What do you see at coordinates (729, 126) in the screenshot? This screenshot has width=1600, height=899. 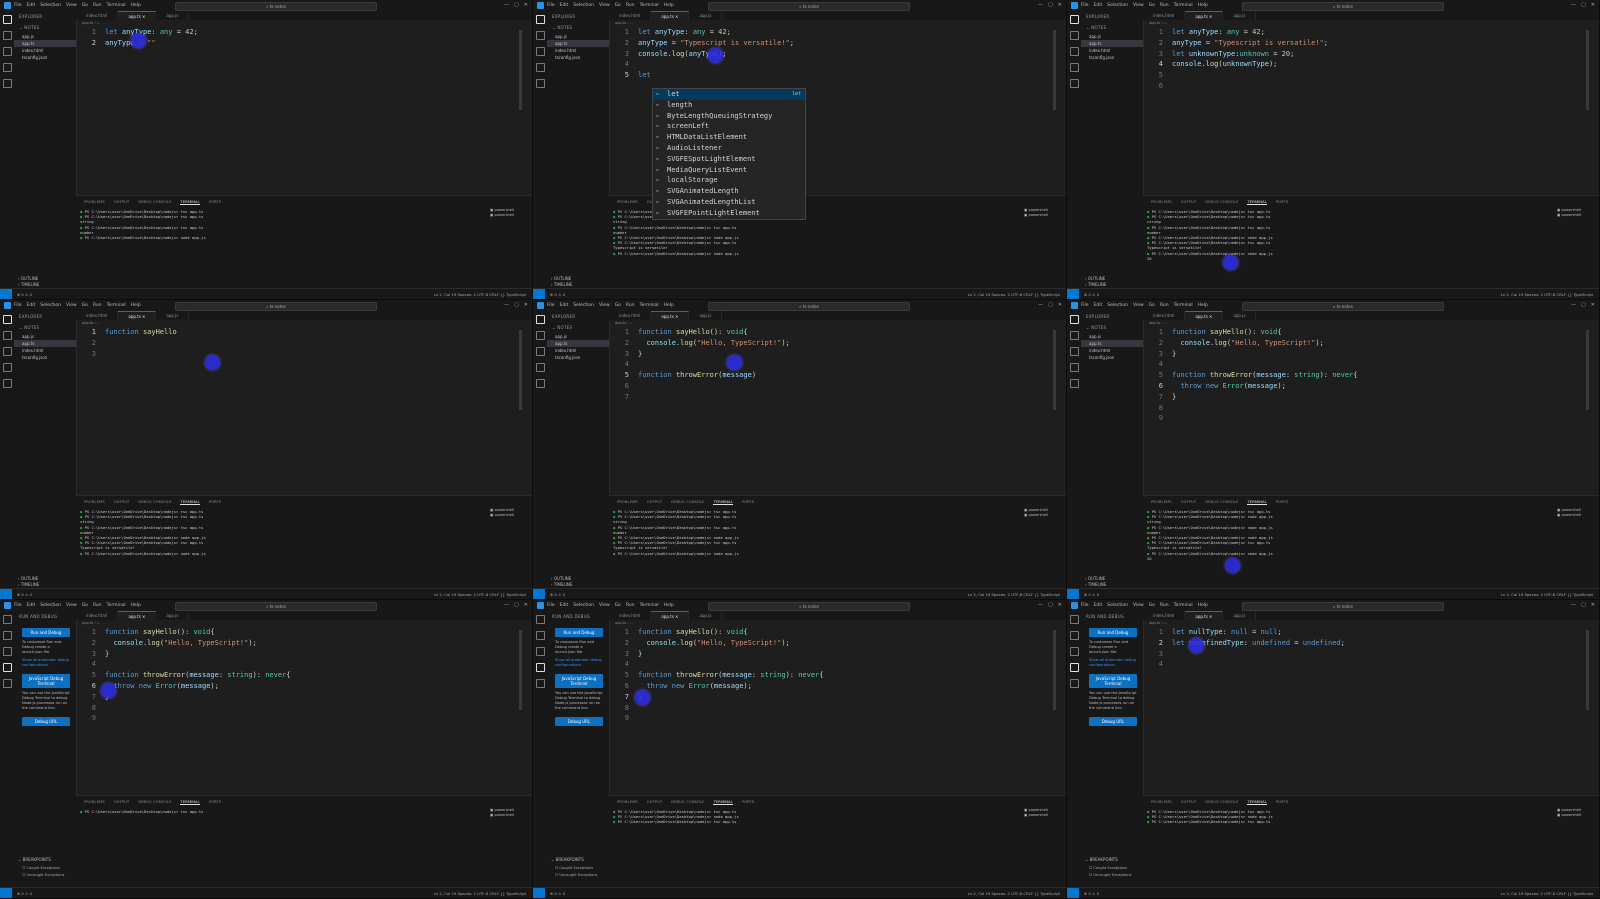 I see `suggest-item: screenLeft` at bounding box center [729, 126].